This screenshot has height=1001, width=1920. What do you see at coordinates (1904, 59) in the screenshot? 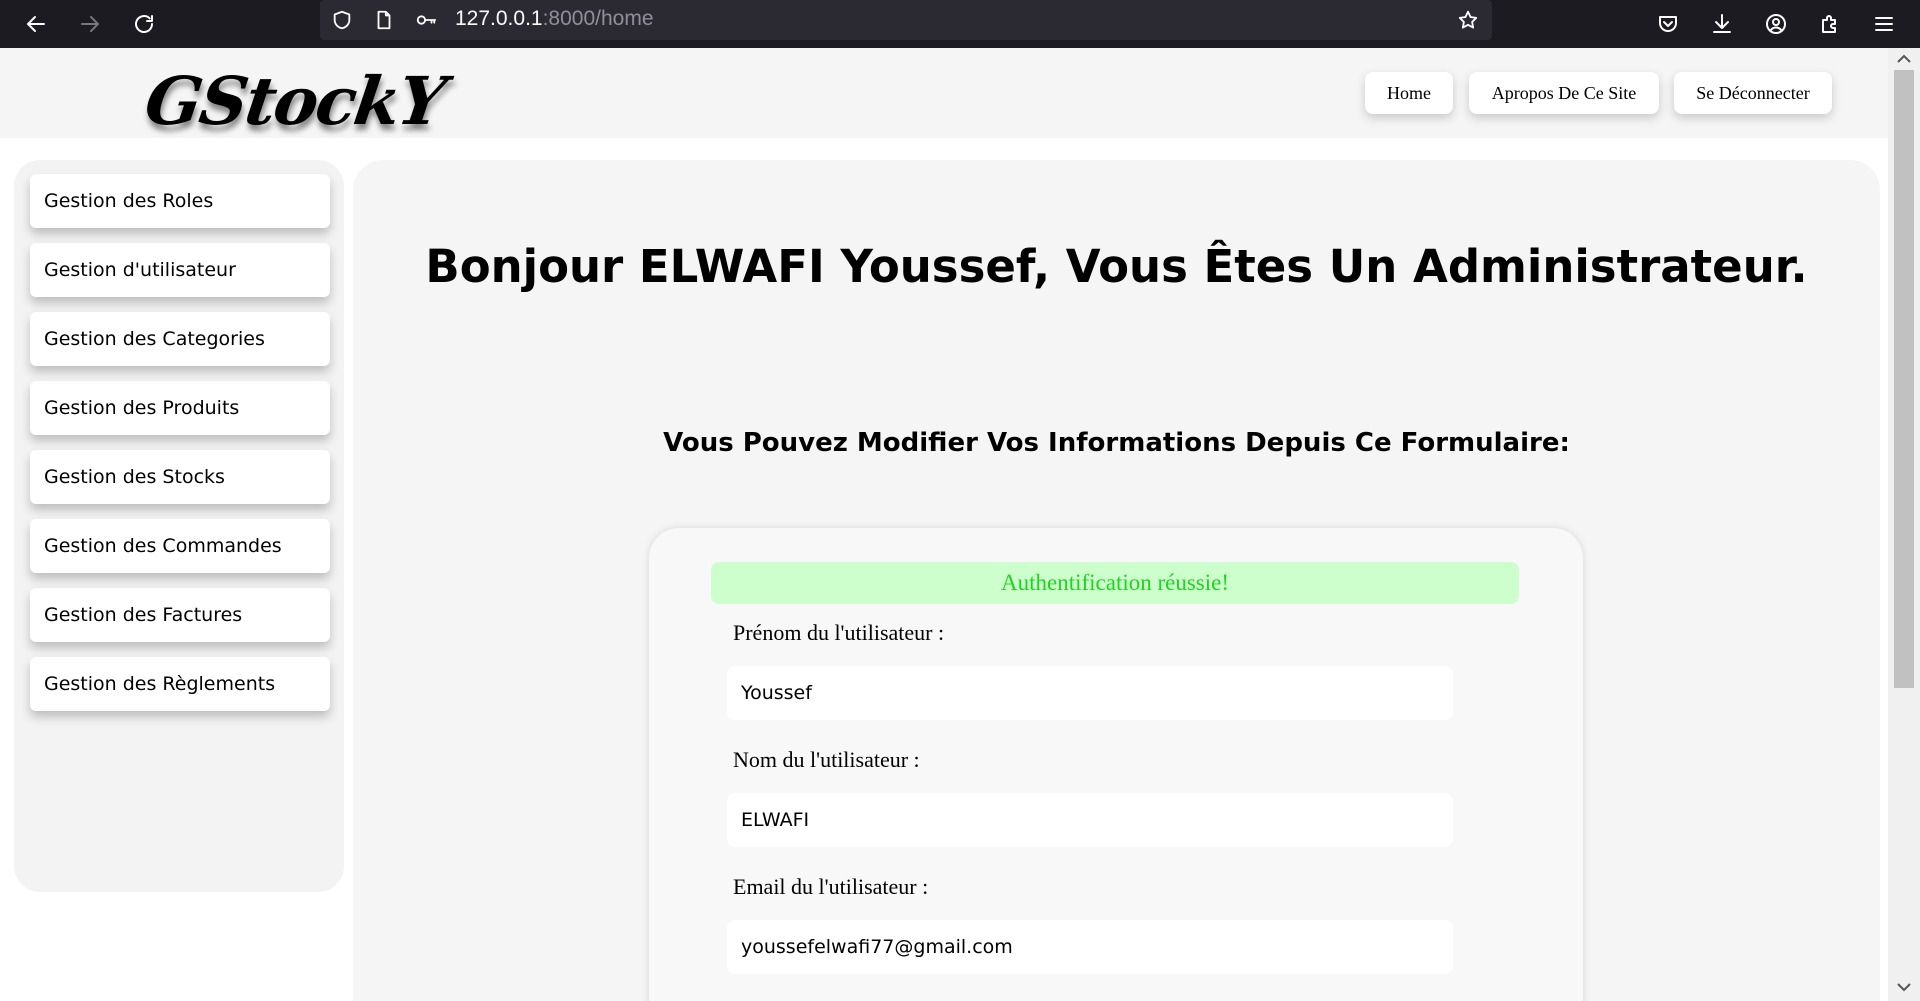
I see `scroll-up-icon` at bounding box center [1904, 59].